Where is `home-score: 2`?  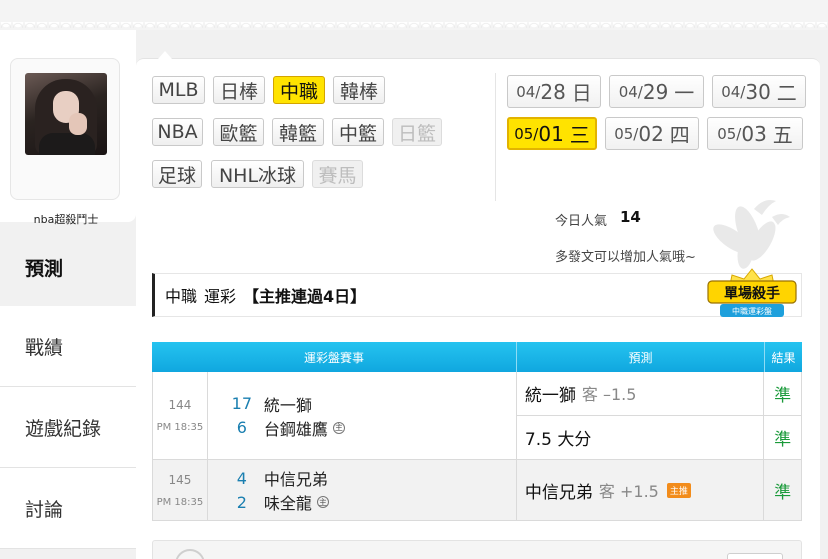
home-score: 2 is located at coordinates (241, 502).